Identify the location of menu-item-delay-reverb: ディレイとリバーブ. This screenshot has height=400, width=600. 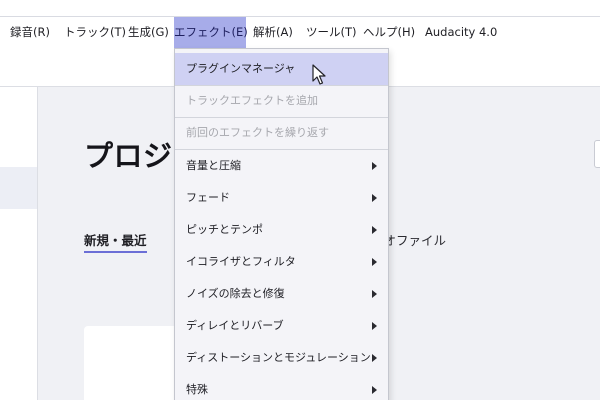
(281, 326).